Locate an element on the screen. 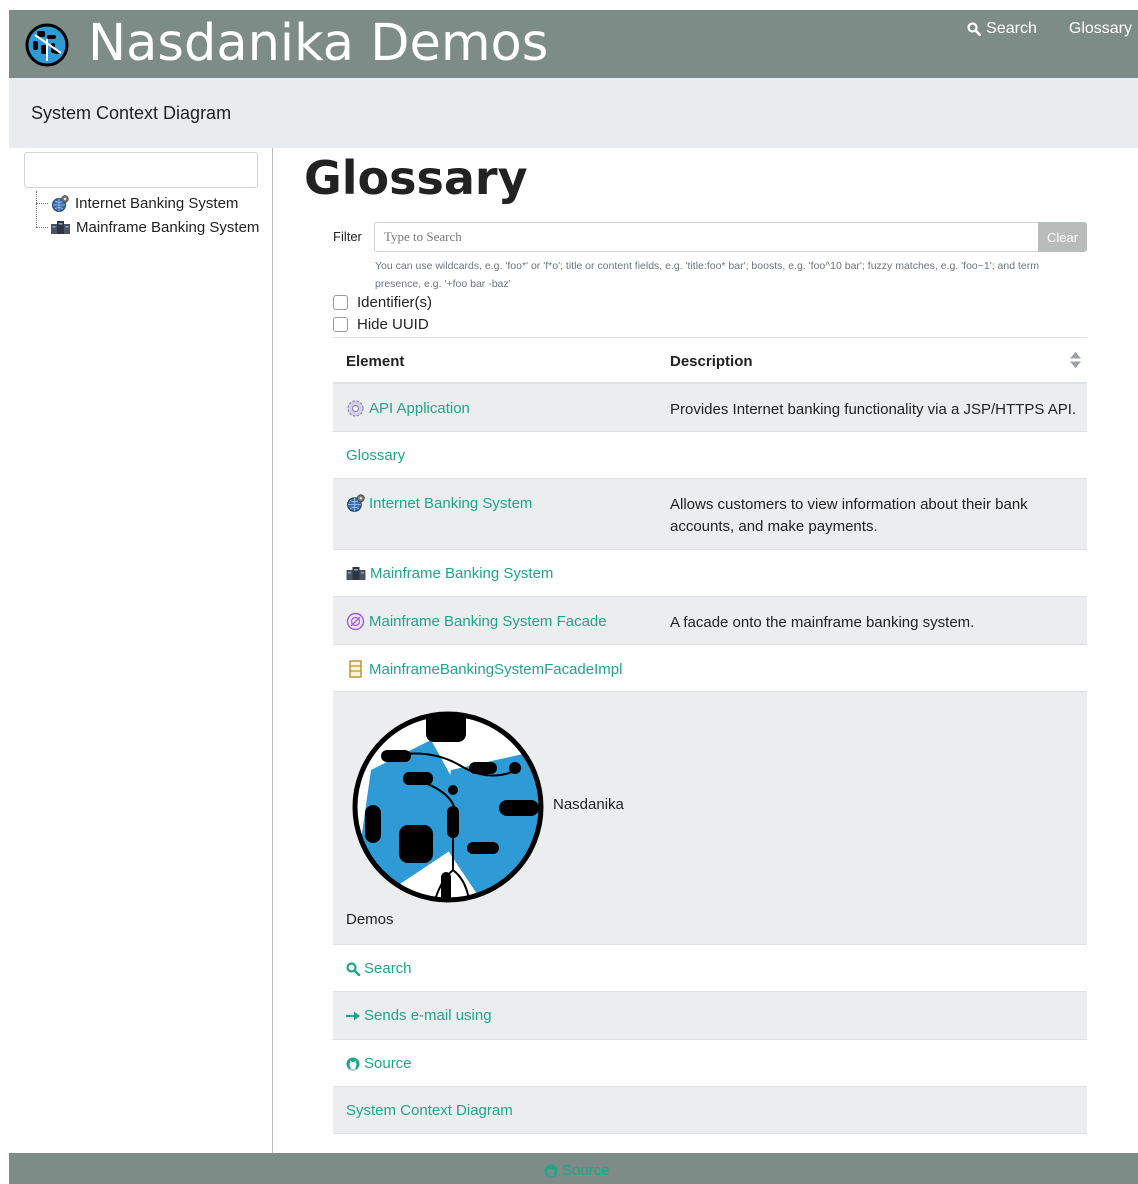 The height and width of the screenshot is (1184, 1138). table-row: MainframeBankingSystemFacadeImpl is located at coordinates (710, 668).